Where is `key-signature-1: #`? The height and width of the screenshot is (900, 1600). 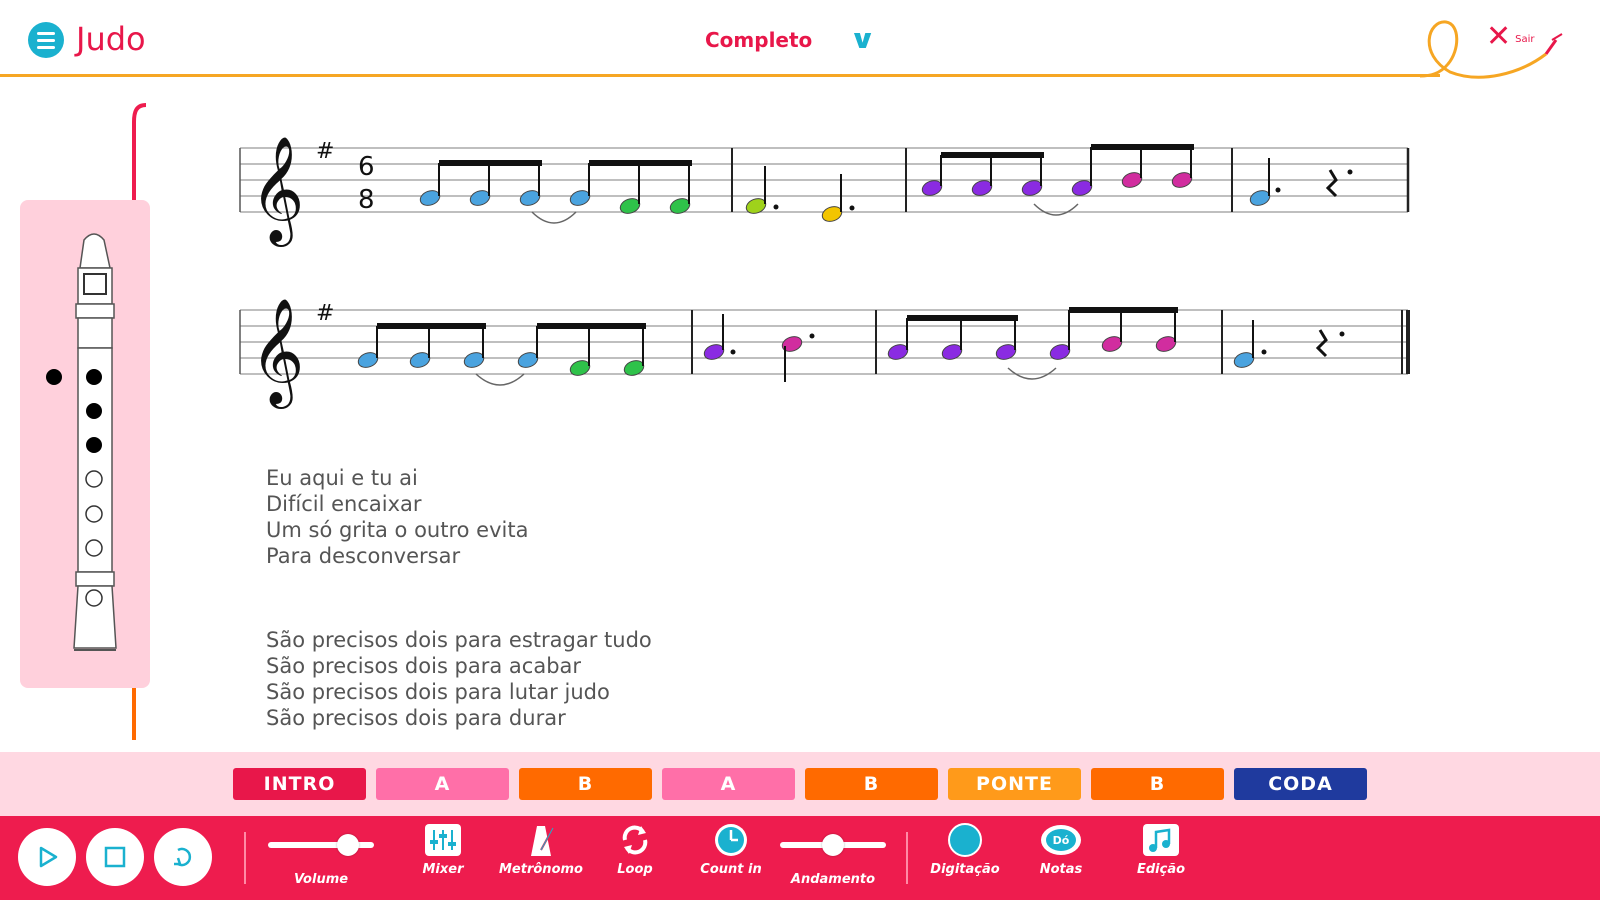
key-signature-1: # is located at coordinates (325, 151).